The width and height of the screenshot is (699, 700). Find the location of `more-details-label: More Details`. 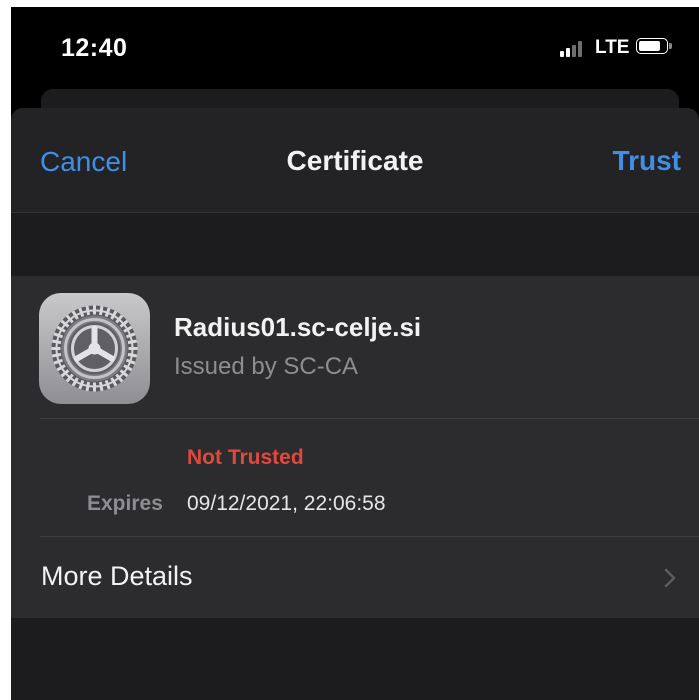

more-details-label: More Details is located at coordinates (117, 576).